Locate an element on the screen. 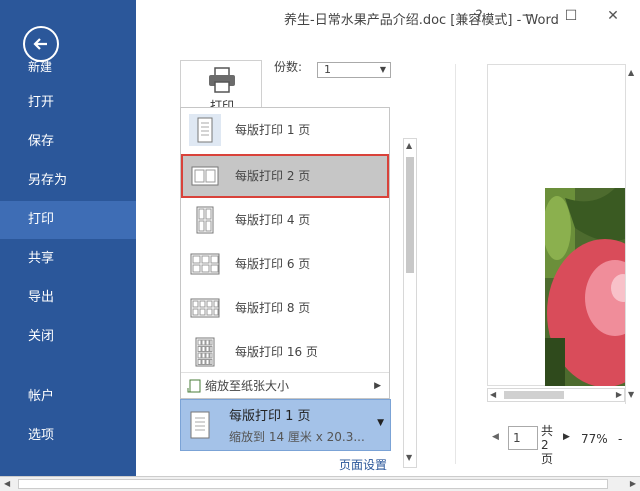  back-arrow-icon is located at coordinates (40, 44).